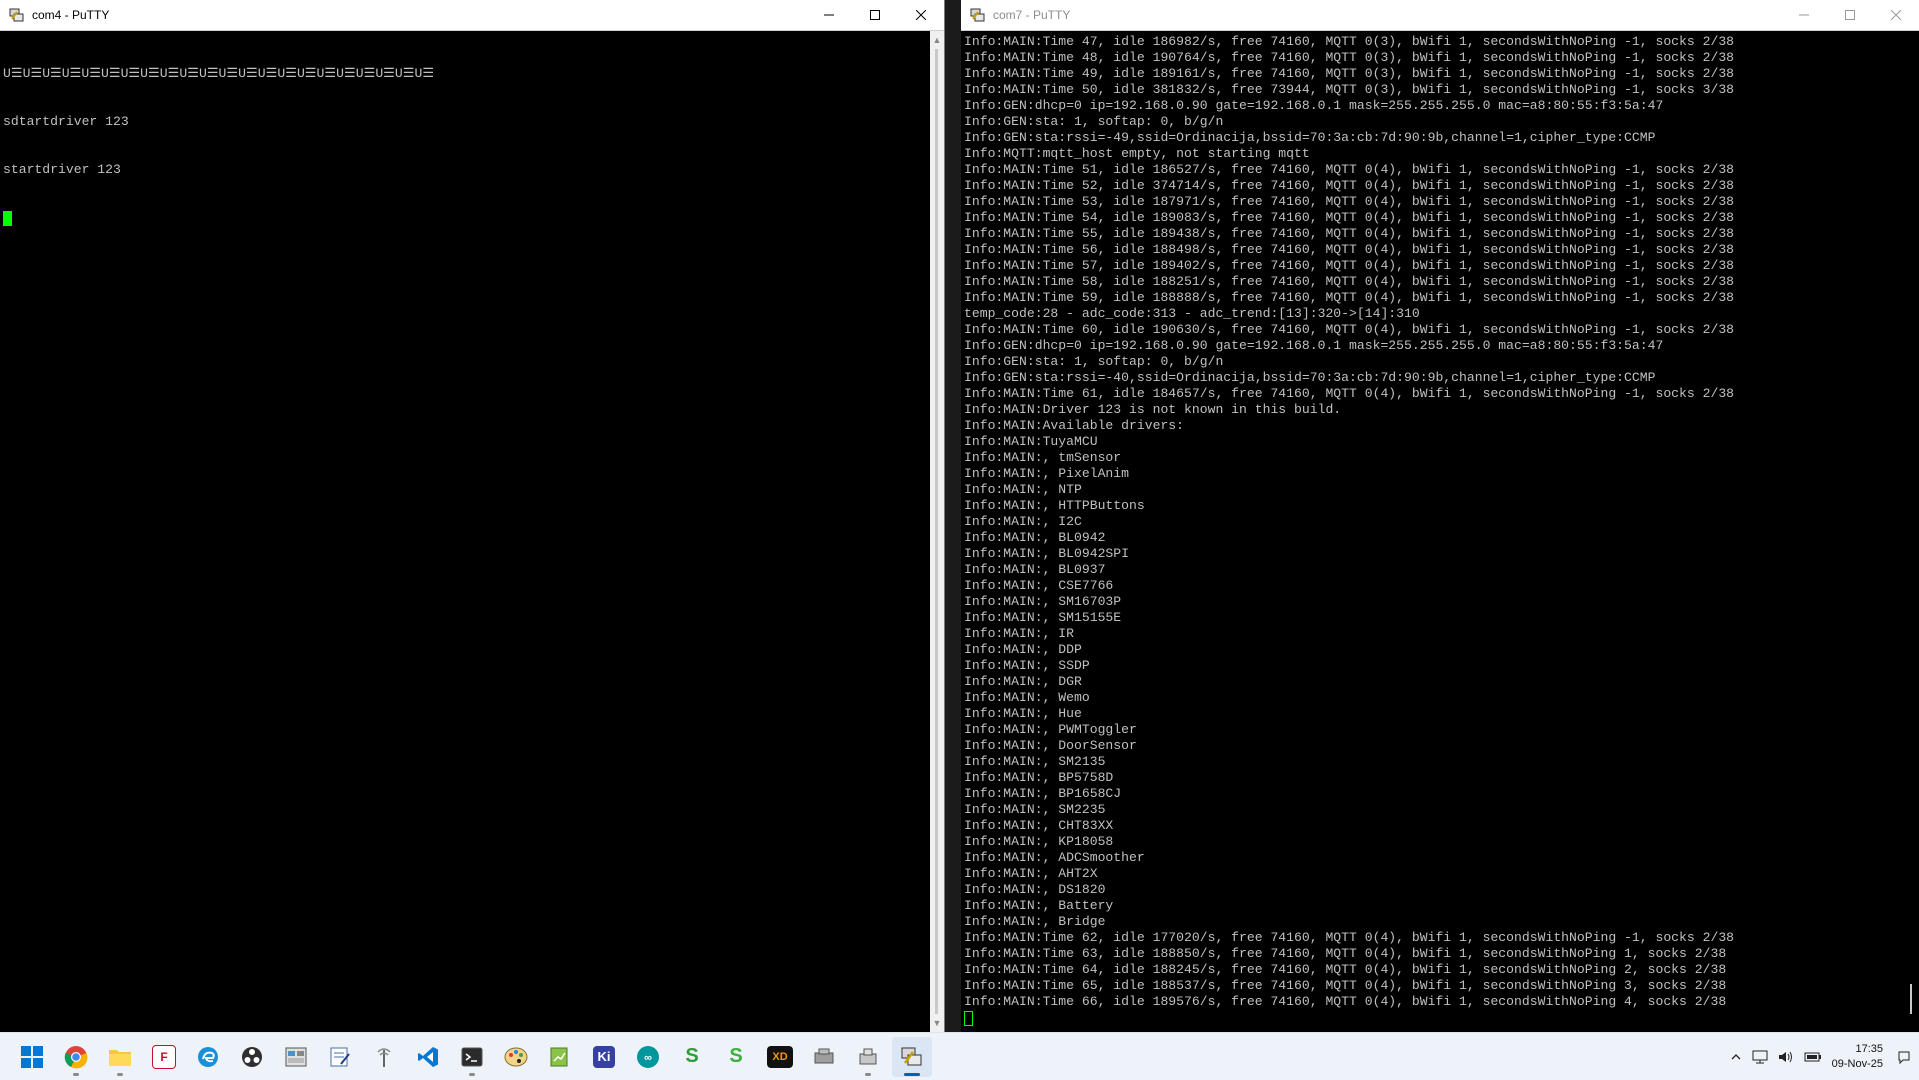  Describe the element at coordinates (1035, 569) in the screenshot. I see `terminal-line: Info:MAIN:, BL0937` at that location.